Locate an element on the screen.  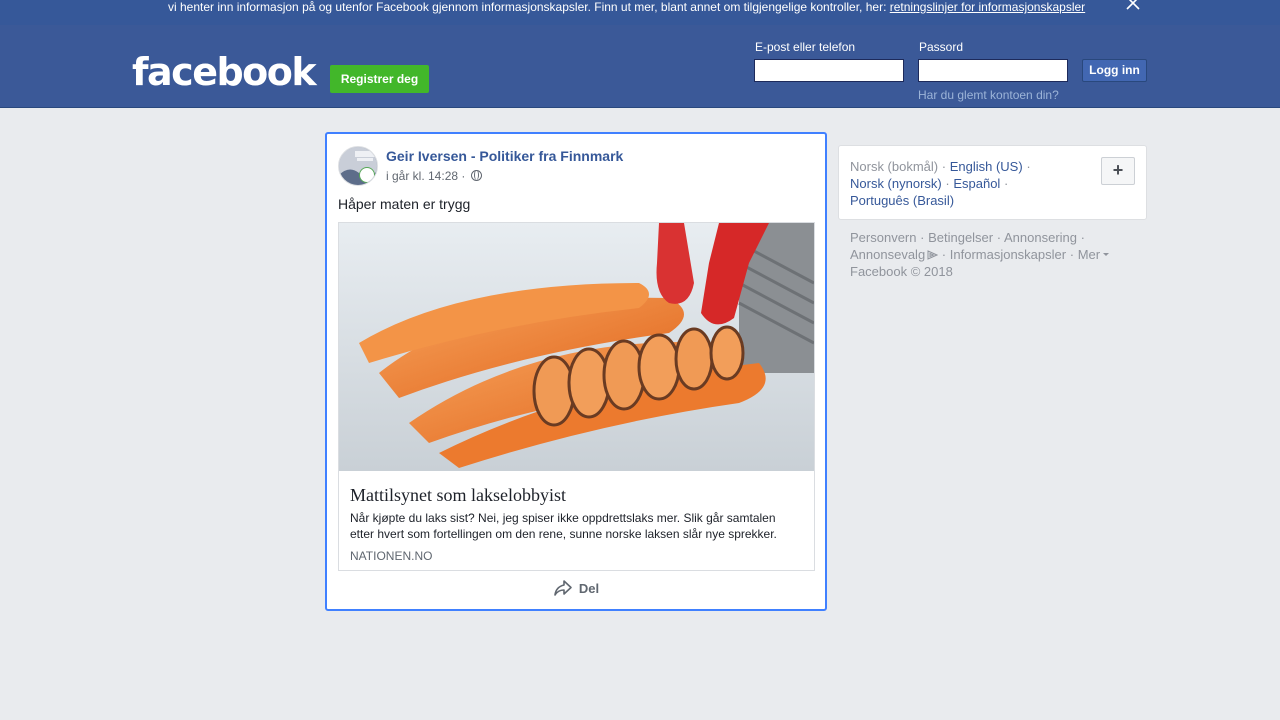
email-label: E-post eller telefon is located at coordinates (805, 47).